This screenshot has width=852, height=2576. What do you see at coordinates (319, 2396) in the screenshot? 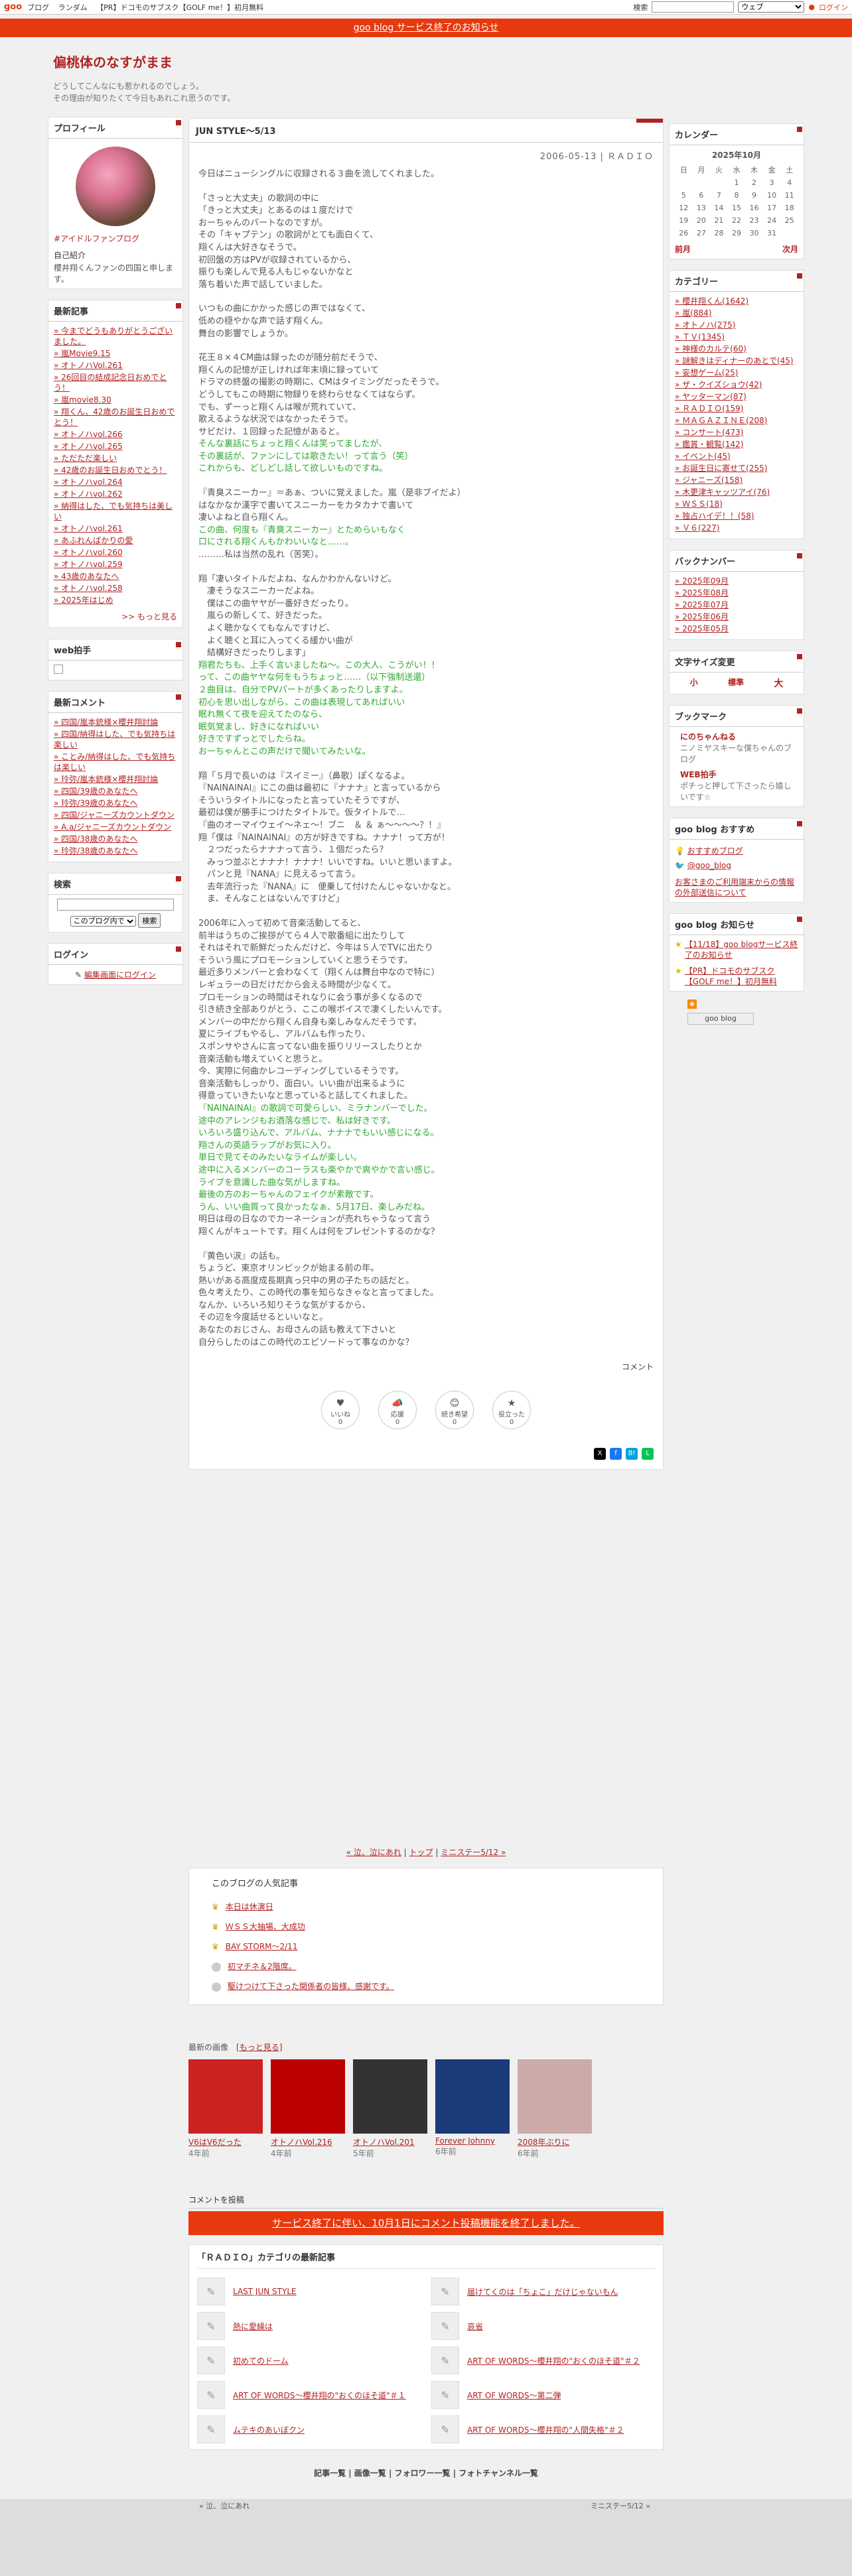
I see `category-article-link: ART OF WORDS～櫻井翔の"おくのほそ道"＃１` at bounding box center [319, 2396].